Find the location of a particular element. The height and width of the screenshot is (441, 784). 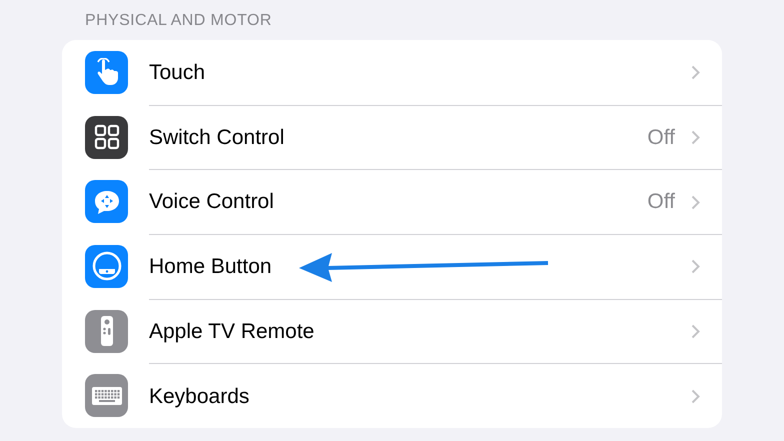

remote-icon is located at coordinates (107, 331).